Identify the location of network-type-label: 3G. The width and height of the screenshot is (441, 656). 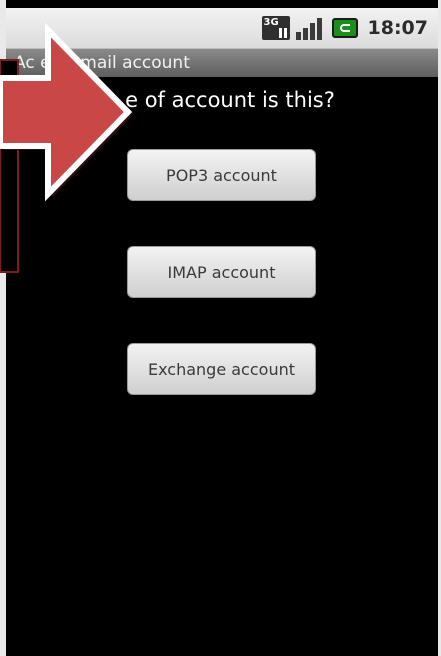
(271, 22).